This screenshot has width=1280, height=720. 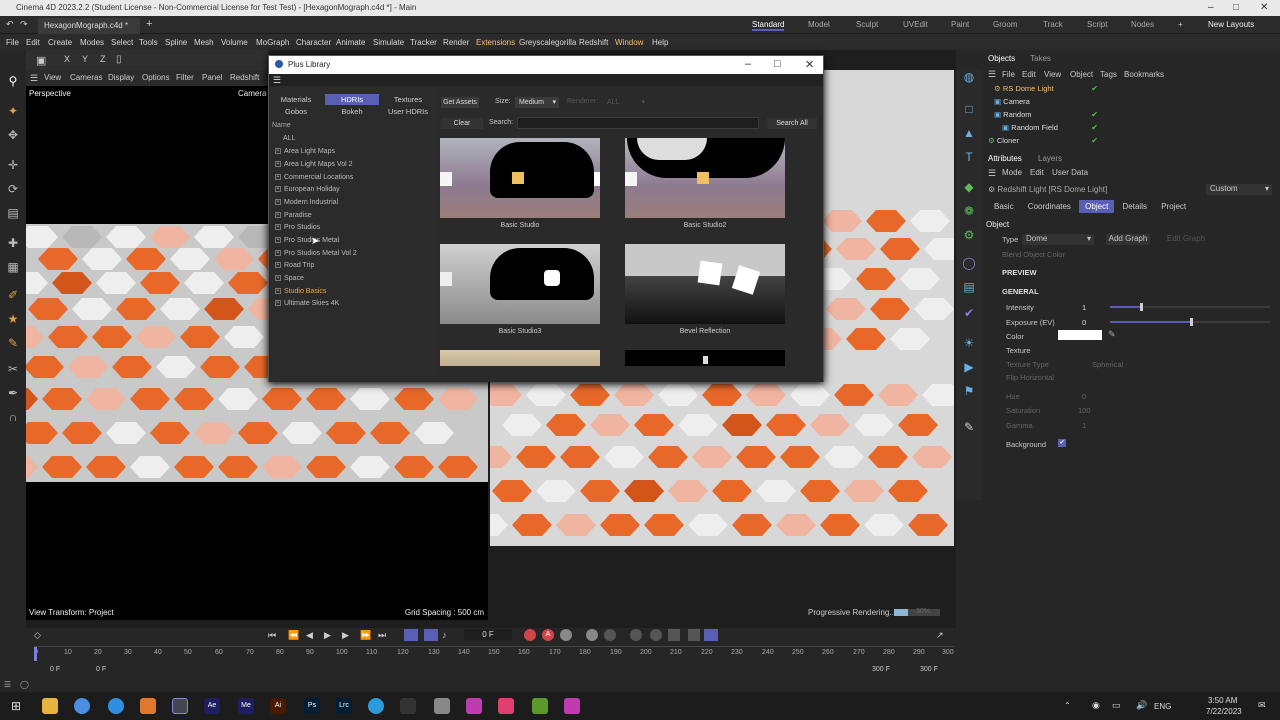 I want to click on layout-tab-standard: Standard, so click(x=768, y=25).